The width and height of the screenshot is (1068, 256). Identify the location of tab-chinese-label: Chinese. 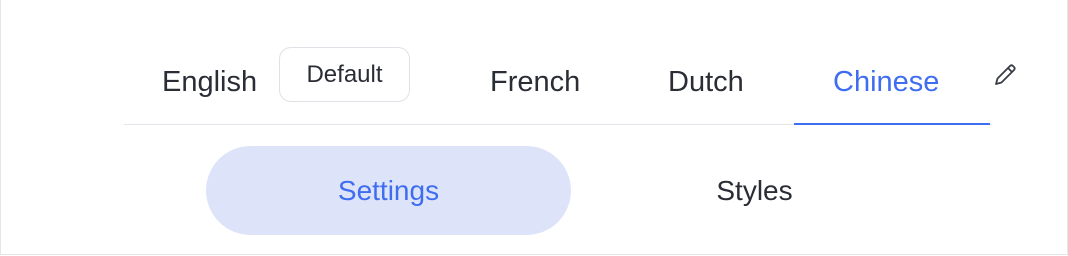
(886, 81).